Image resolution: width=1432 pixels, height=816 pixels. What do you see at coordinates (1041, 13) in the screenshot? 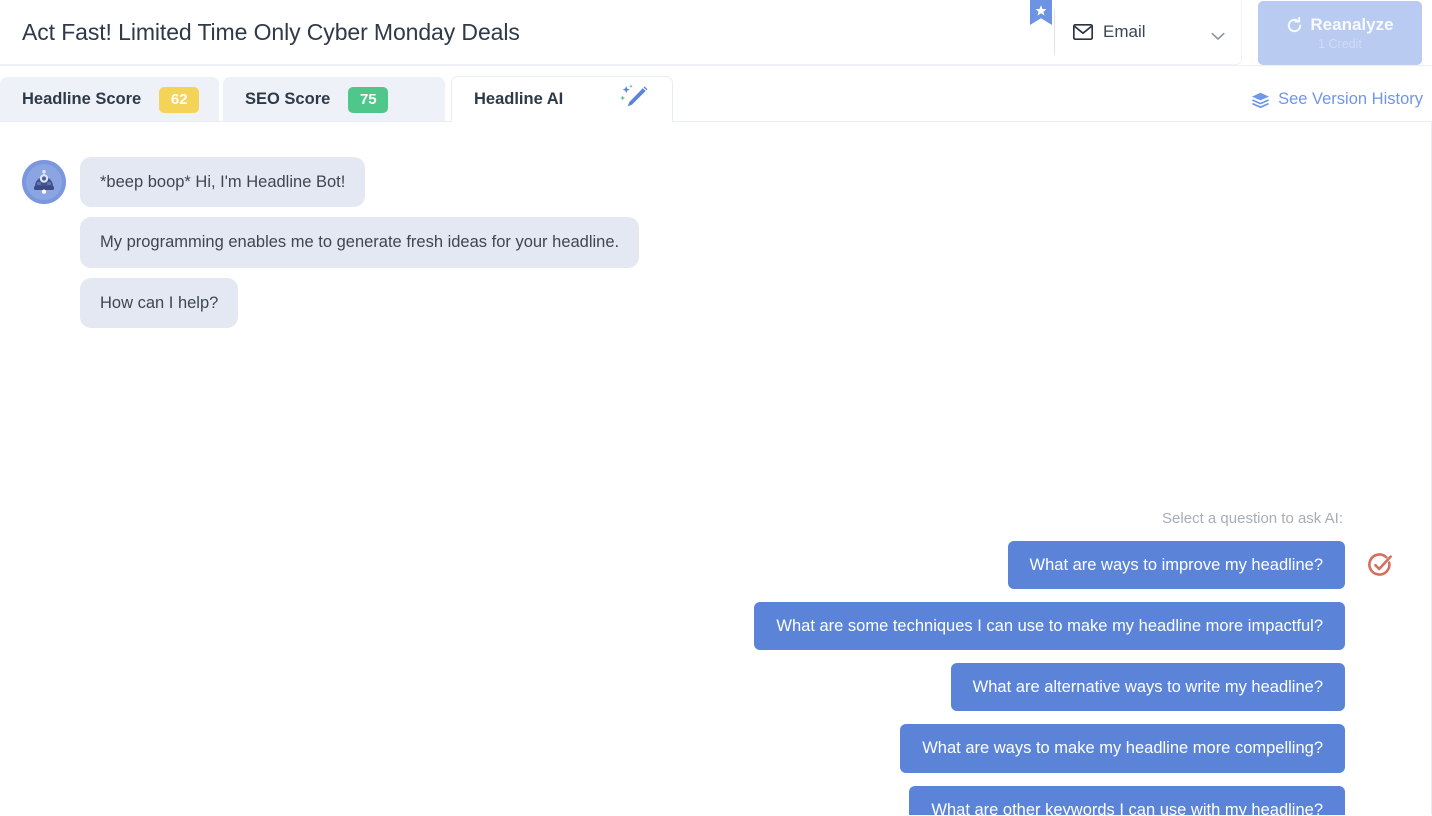
I see `bookmark-star-icon` at bounding box center [1041, 13].